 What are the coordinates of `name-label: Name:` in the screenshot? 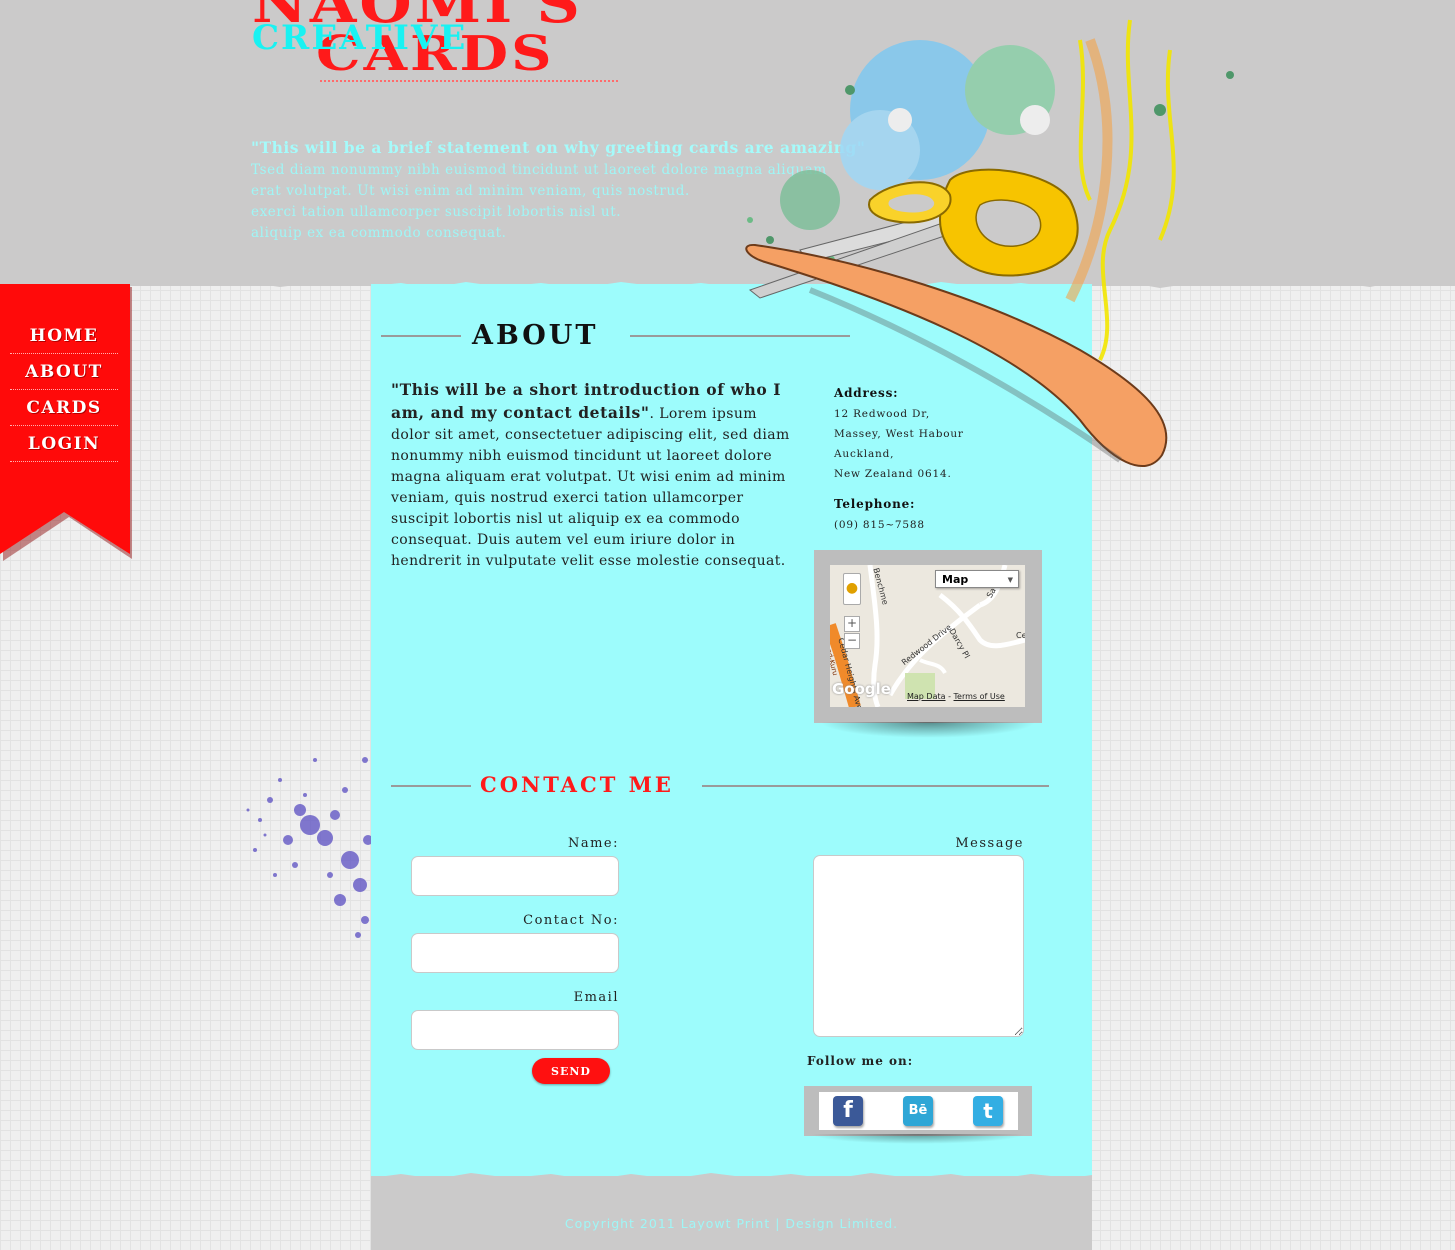 It's located at (593, 843).